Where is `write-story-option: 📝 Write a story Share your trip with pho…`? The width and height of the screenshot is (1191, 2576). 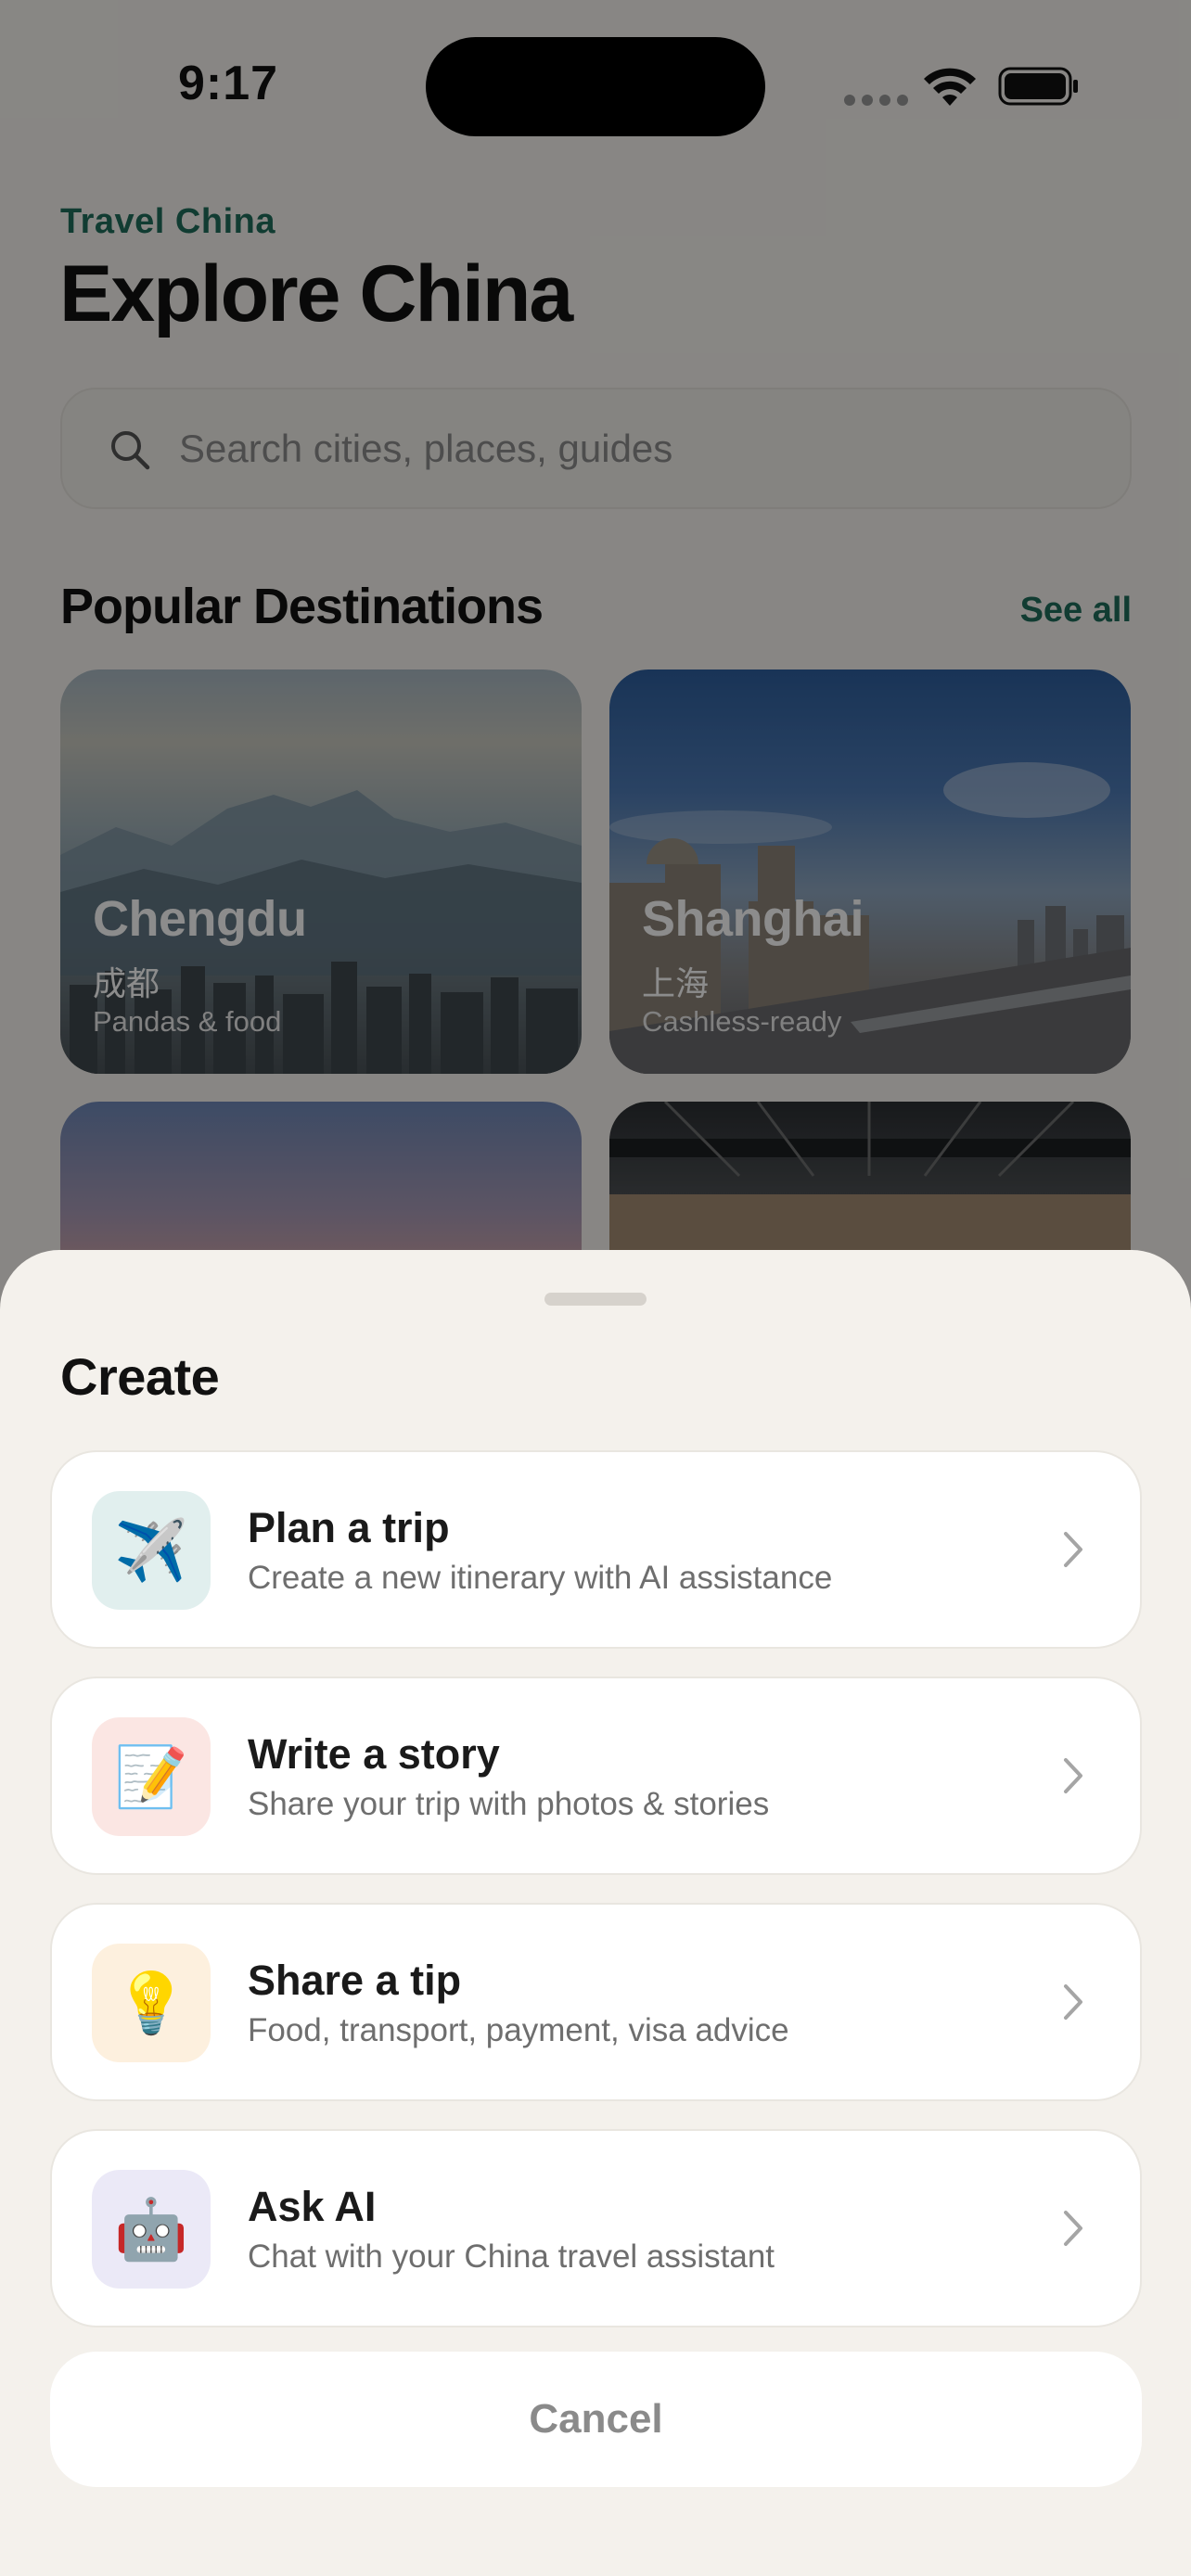 write-story-option: 📝 Write a story Share your trip with pho… is located at coordinates (596, 1776).